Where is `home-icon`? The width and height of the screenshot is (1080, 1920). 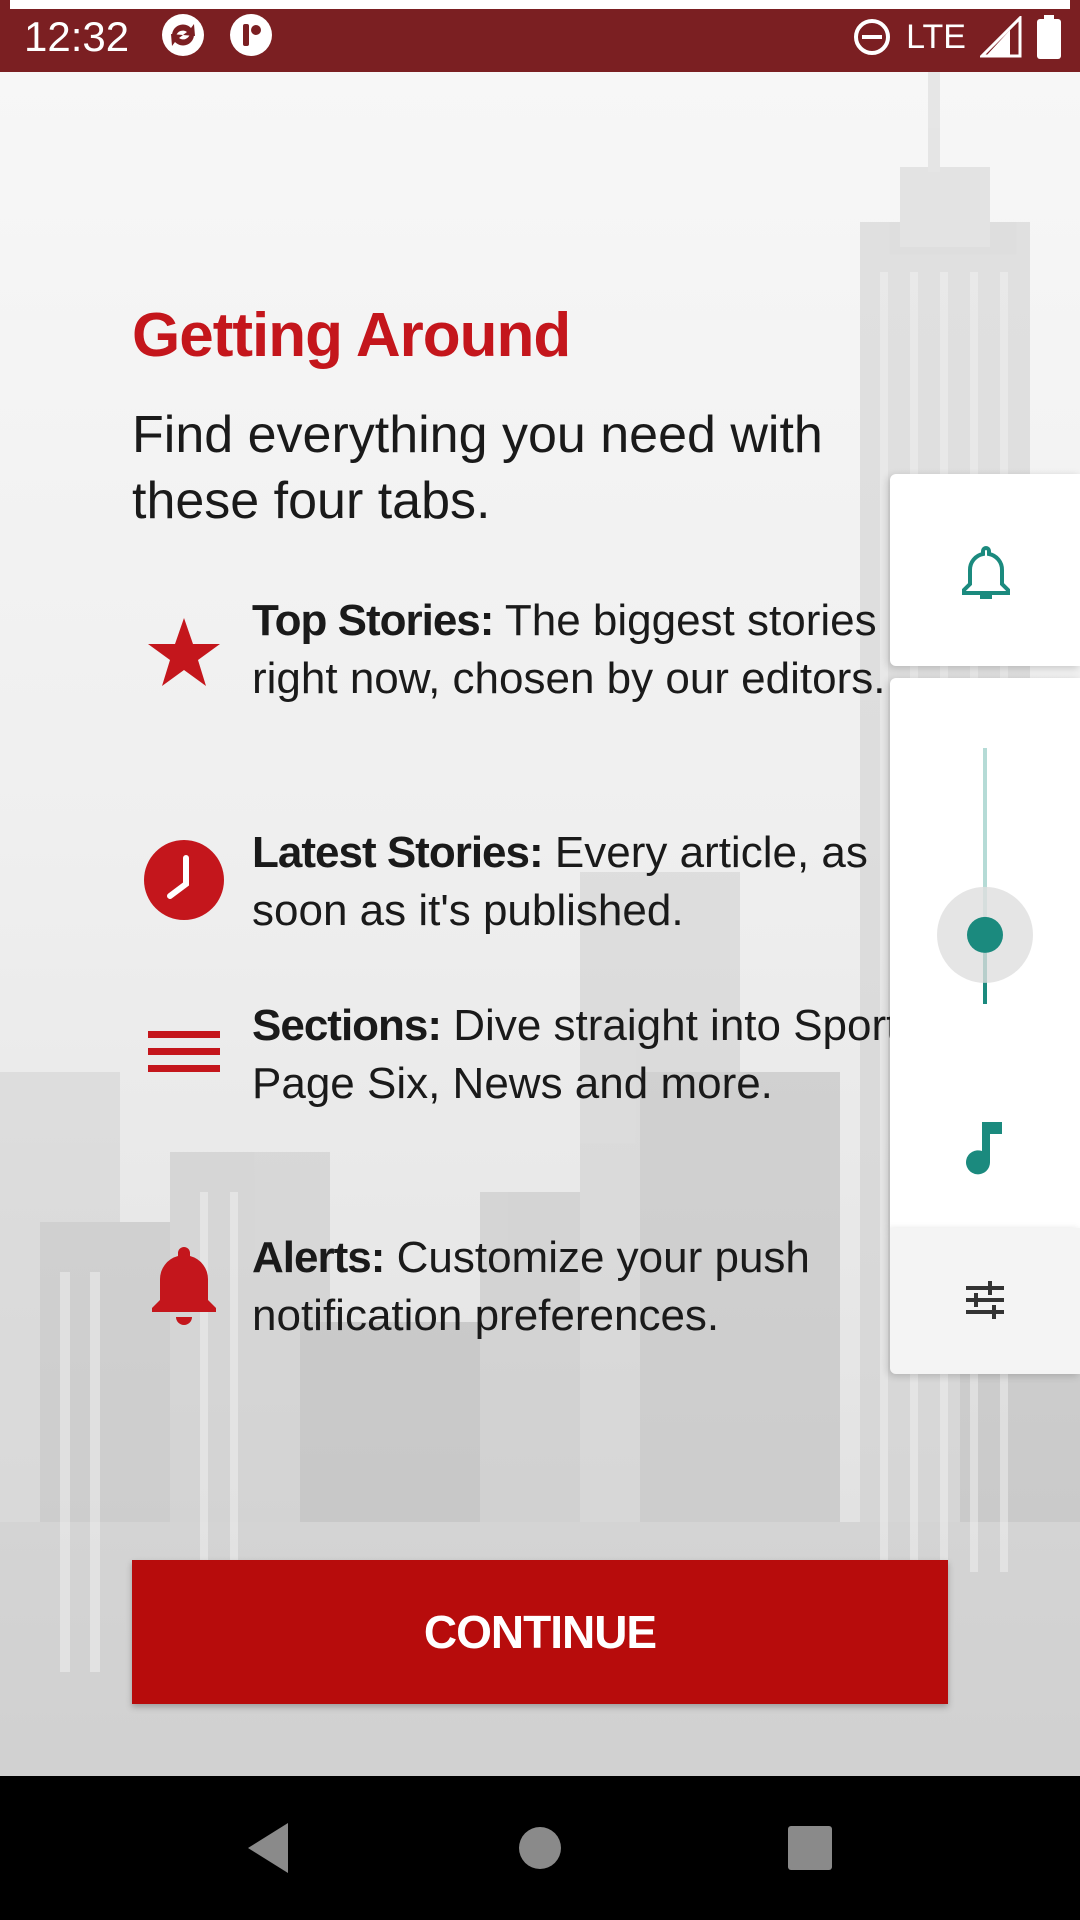
home-icon is located at coordinates (540, 1848).